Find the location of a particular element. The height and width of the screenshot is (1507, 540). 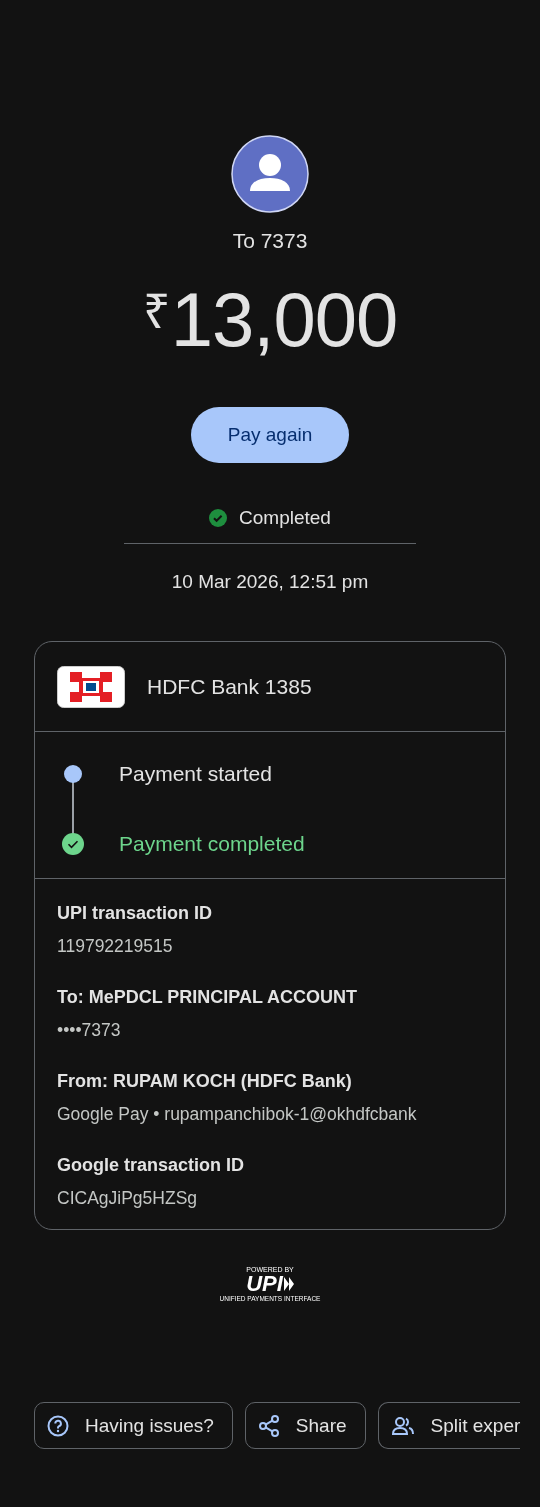

timeline-step: Payment started is located at coordinates (195, 774).